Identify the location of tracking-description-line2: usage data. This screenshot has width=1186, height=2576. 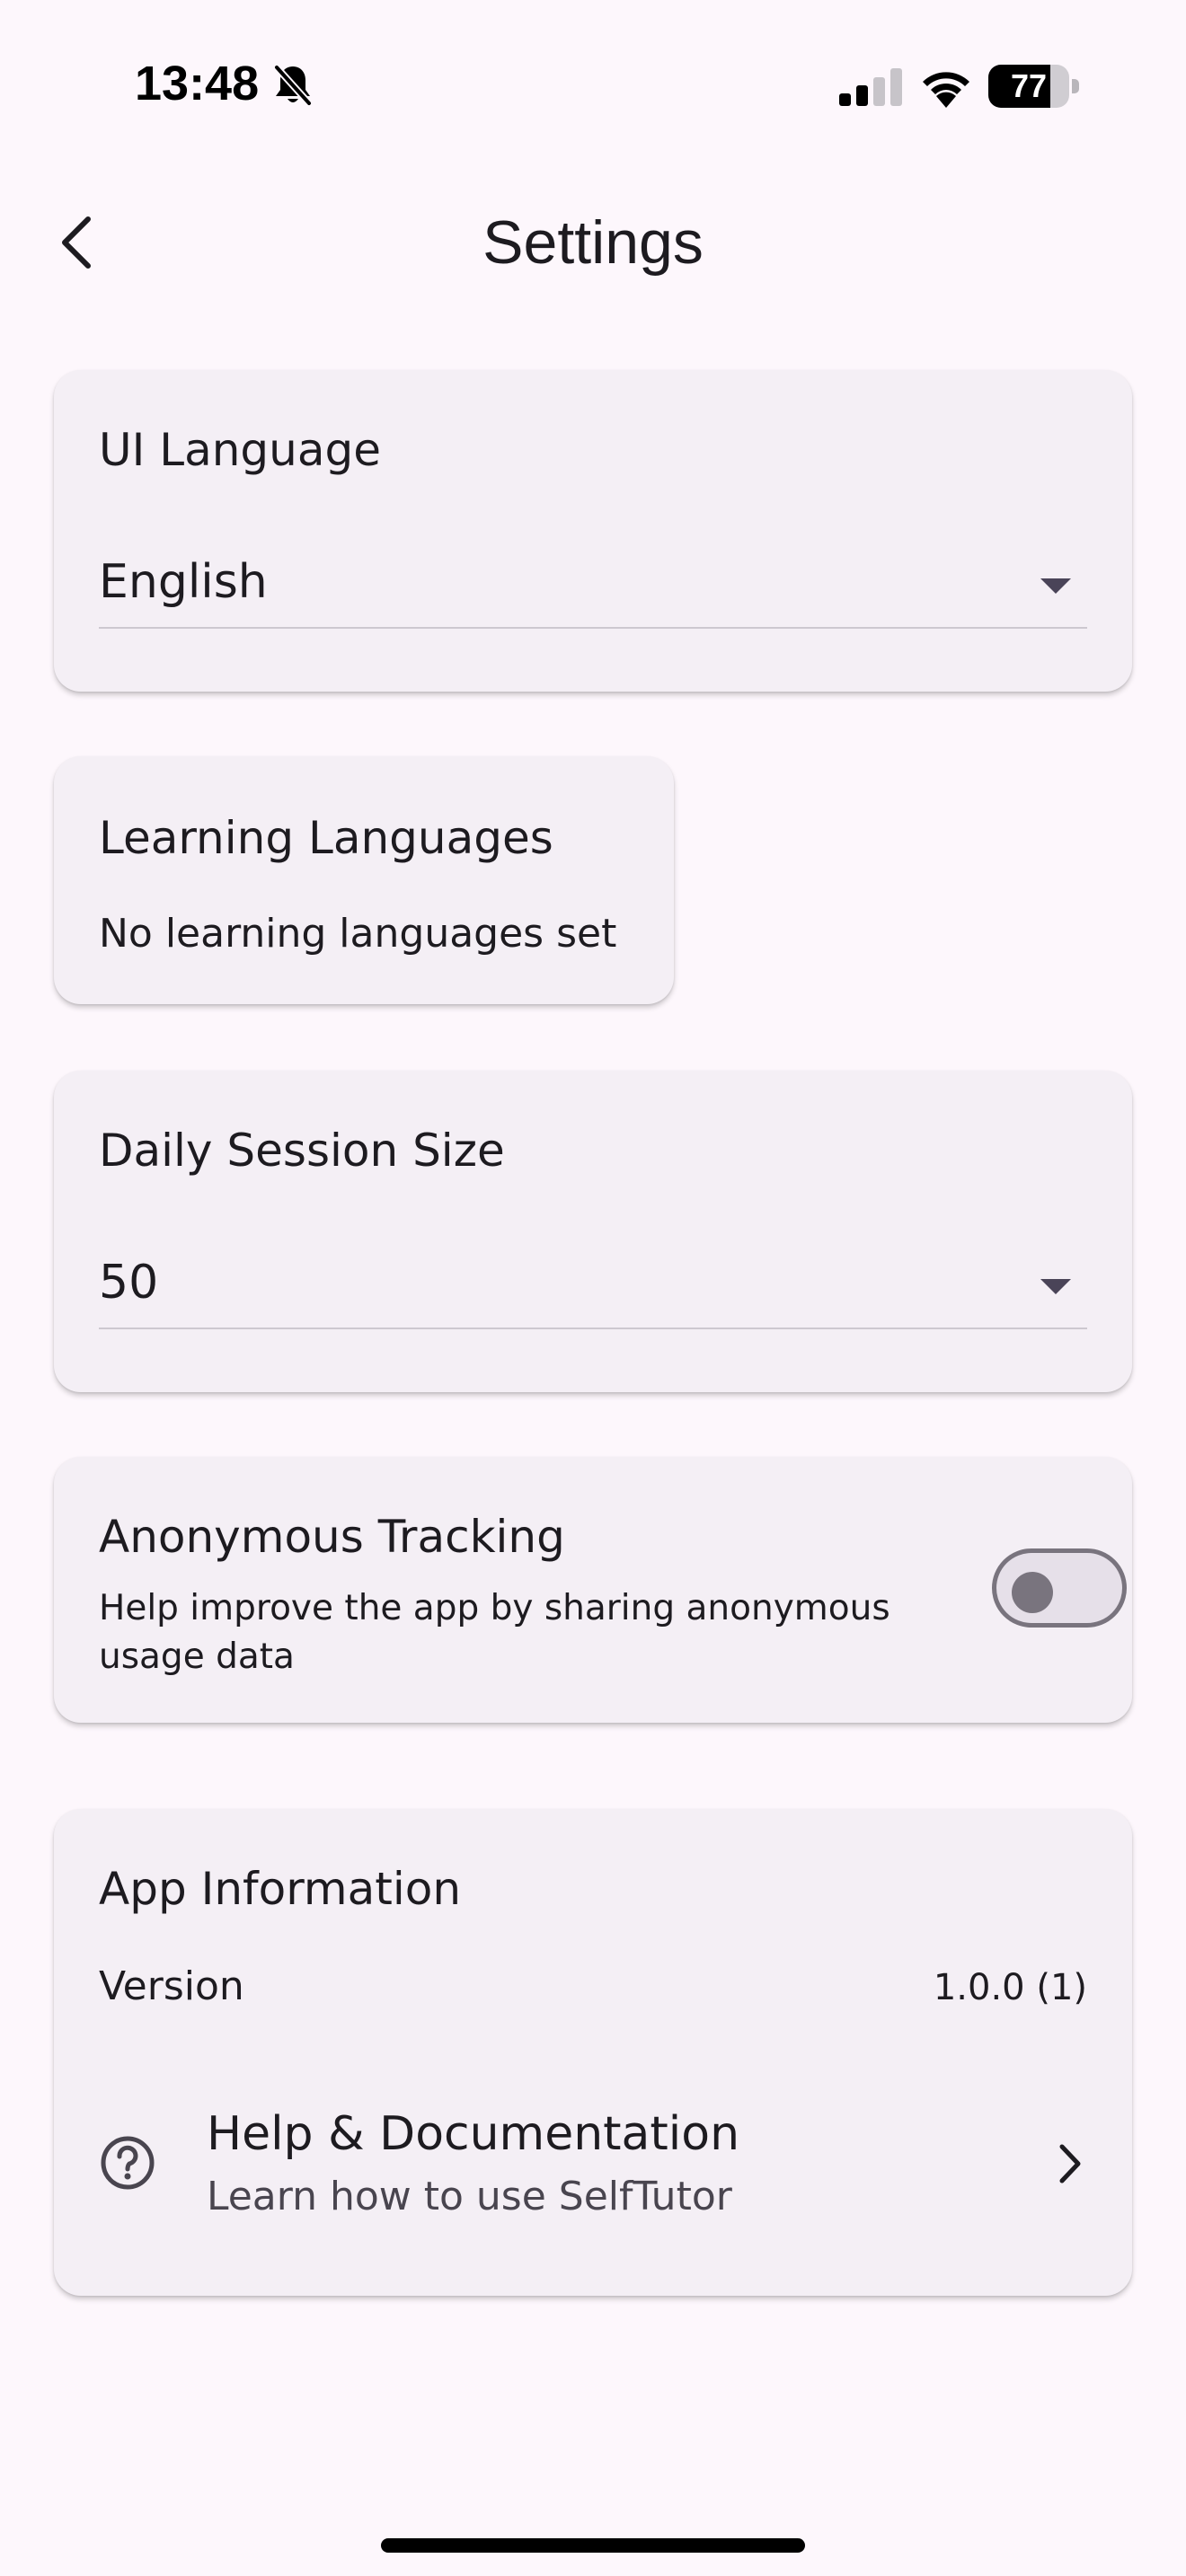
(197, 1656).